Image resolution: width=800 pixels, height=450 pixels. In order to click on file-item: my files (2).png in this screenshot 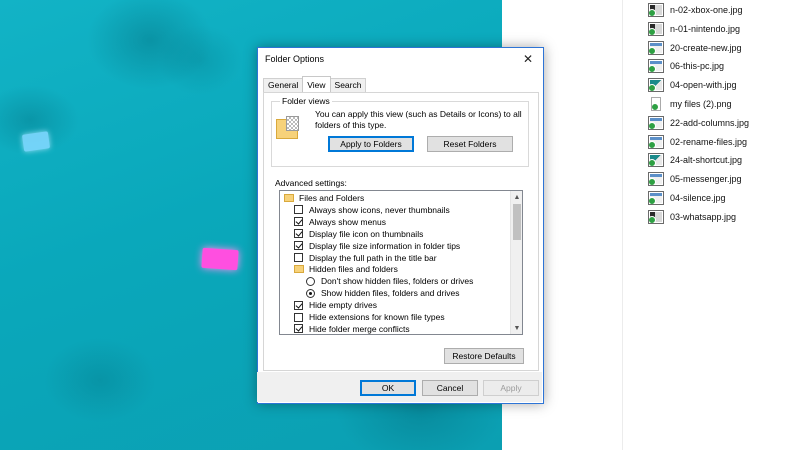, I will do `click(690, 104)`.